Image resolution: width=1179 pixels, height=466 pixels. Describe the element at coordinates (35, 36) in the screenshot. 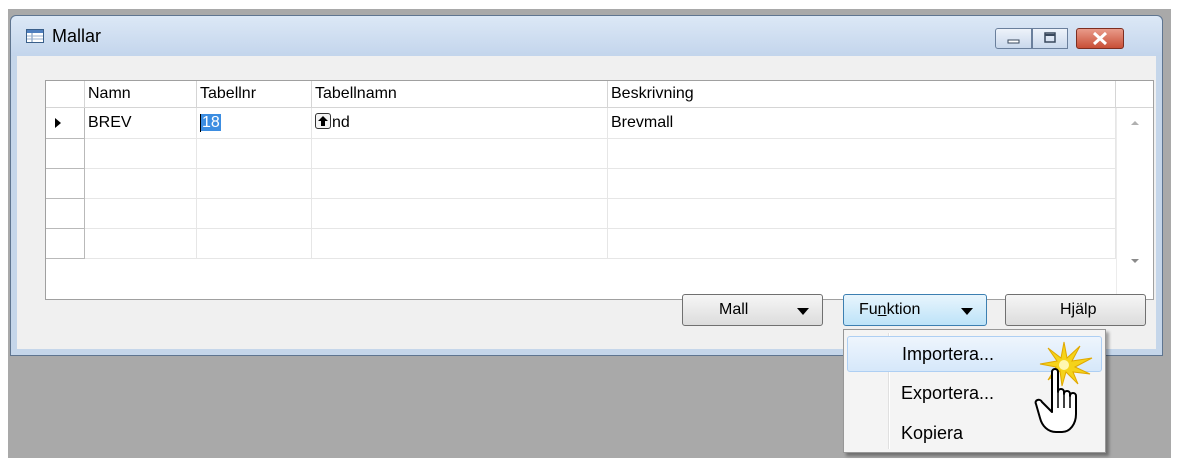

I see `table-icon` at that location.